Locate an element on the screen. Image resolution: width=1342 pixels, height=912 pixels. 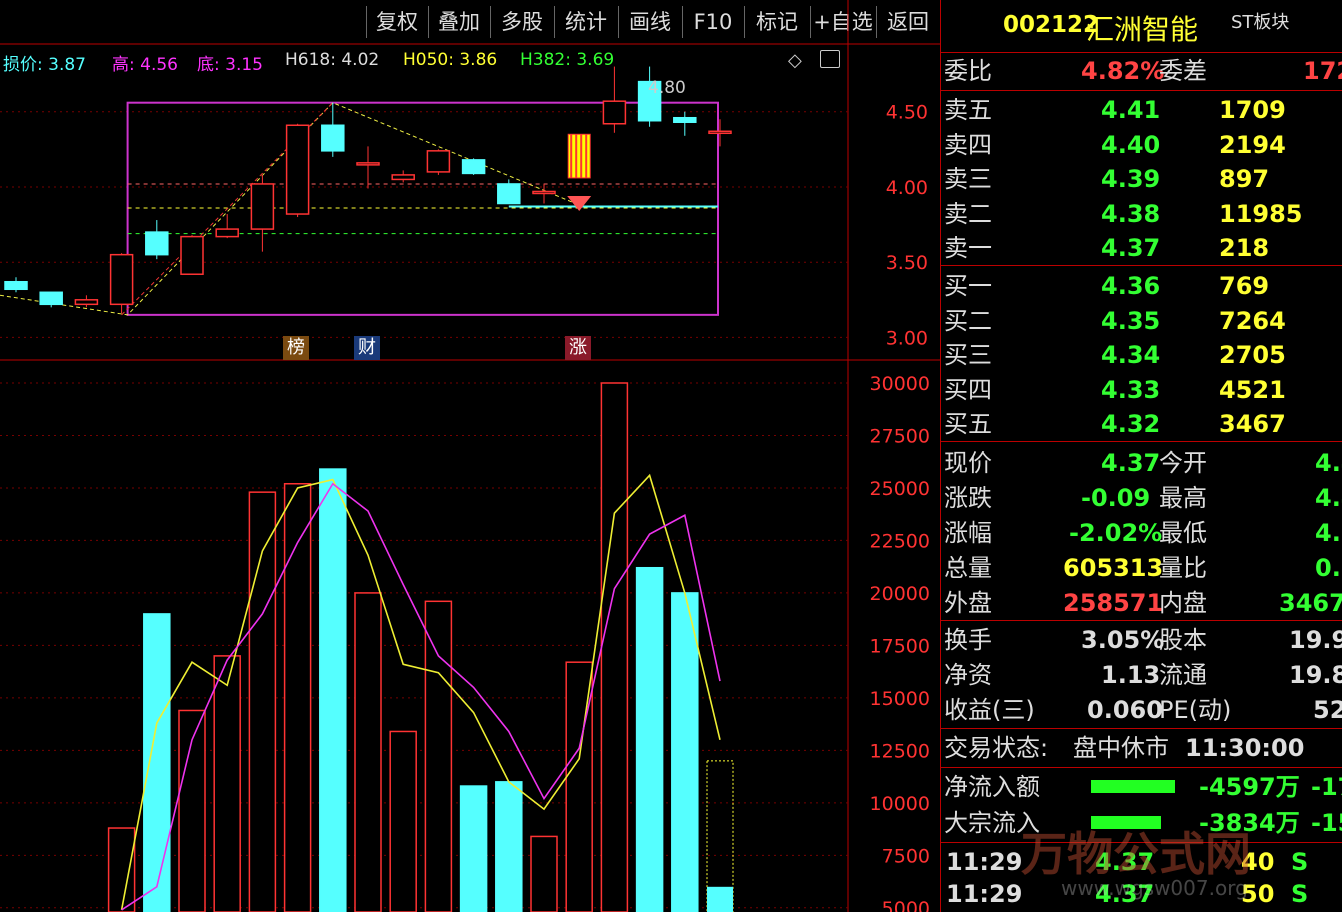
trade-status-row: 交易状态: 盘中休市 11:30:00 is located at coordinates (1124, 748).